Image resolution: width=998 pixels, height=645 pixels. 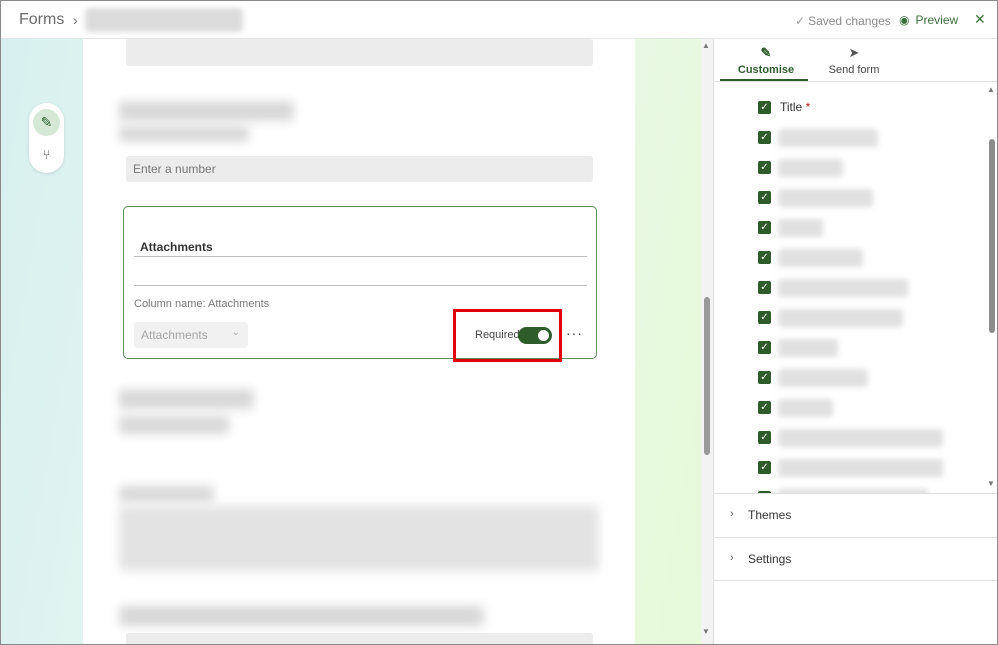 I want to click on description-underline, so click(x=360, y=285).